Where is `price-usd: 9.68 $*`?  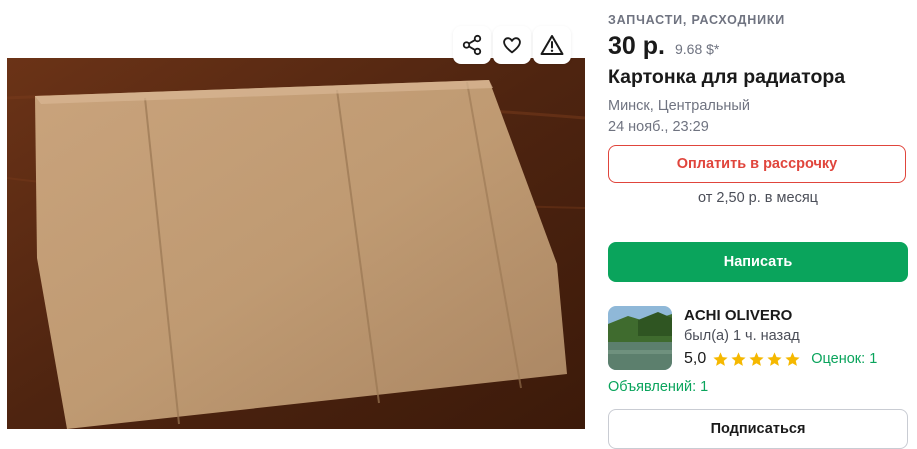 price-usd: 9.68 $* is located at coordinates (697, 49).